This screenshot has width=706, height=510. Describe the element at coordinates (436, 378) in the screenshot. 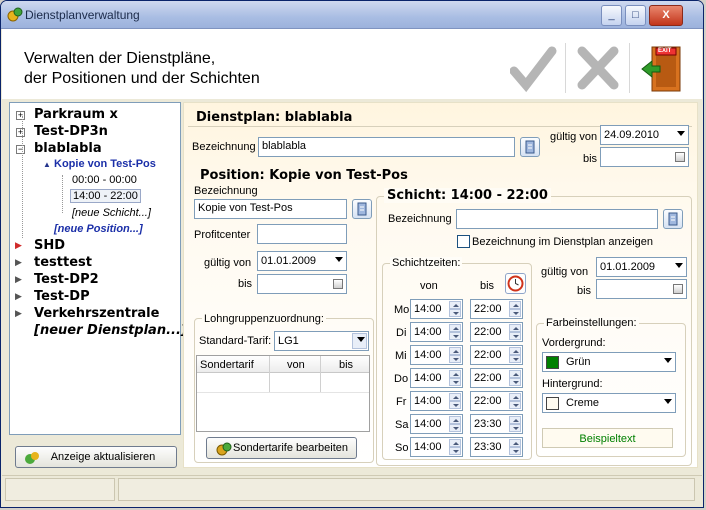

I see `von-spinner-do: 14:00` at that location.